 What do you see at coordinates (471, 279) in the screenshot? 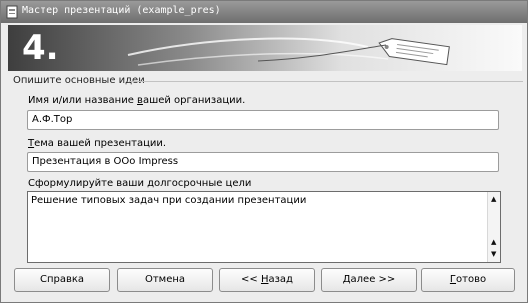
I see `finish-button-text: отово` at bounding box center [471, 279].